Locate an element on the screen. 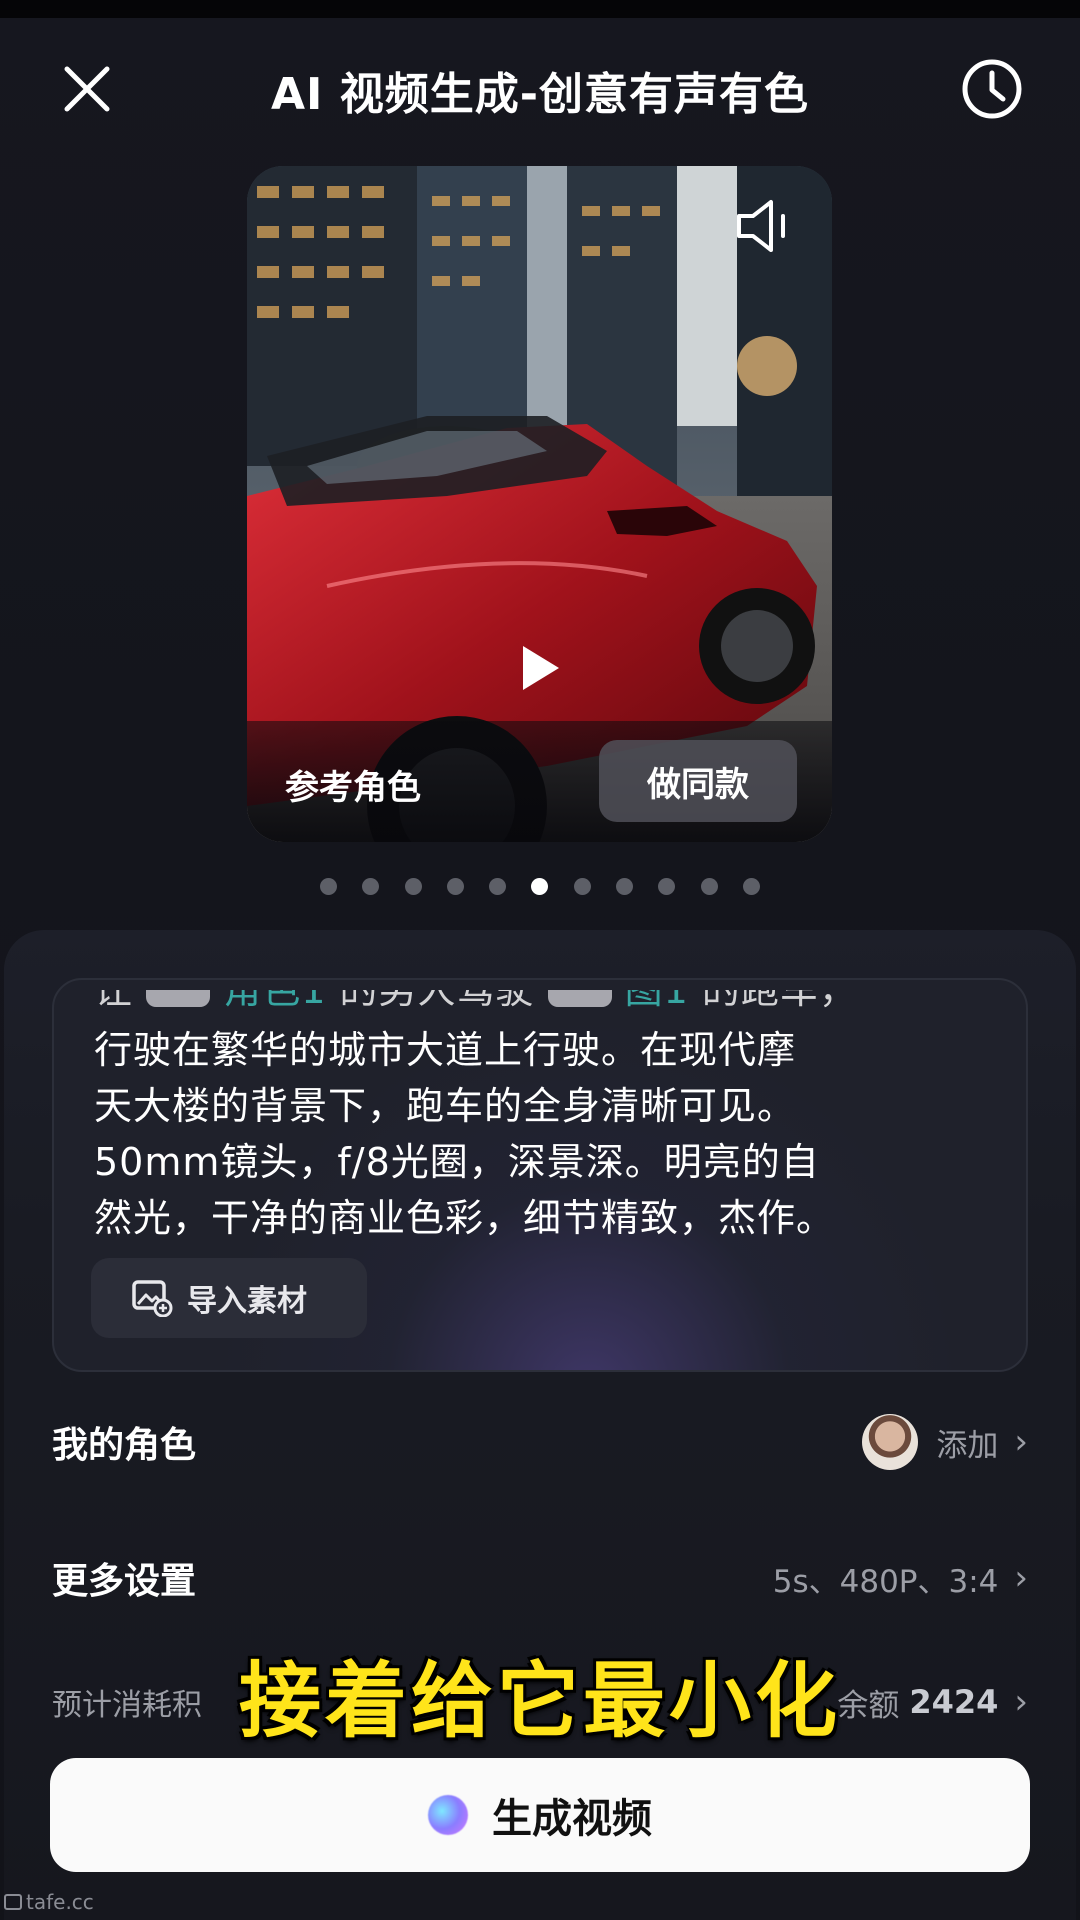  generate-video-button: 生成视频 is located at coordinates (540, 1815).